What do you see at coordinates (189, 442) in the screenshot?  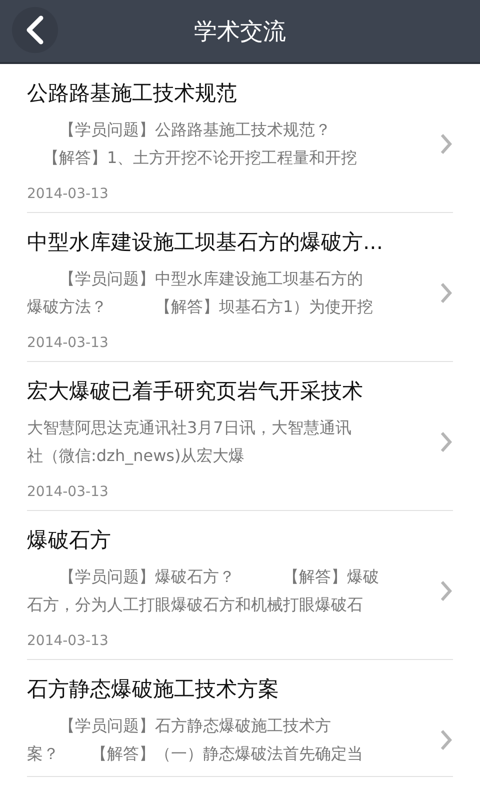 I see `article-summary: 大智慧阿思达克通讯社3月7日讯，大智慧通讯 社（微信:dzh_news)从宏大爆` at bounding box center [189, 442].